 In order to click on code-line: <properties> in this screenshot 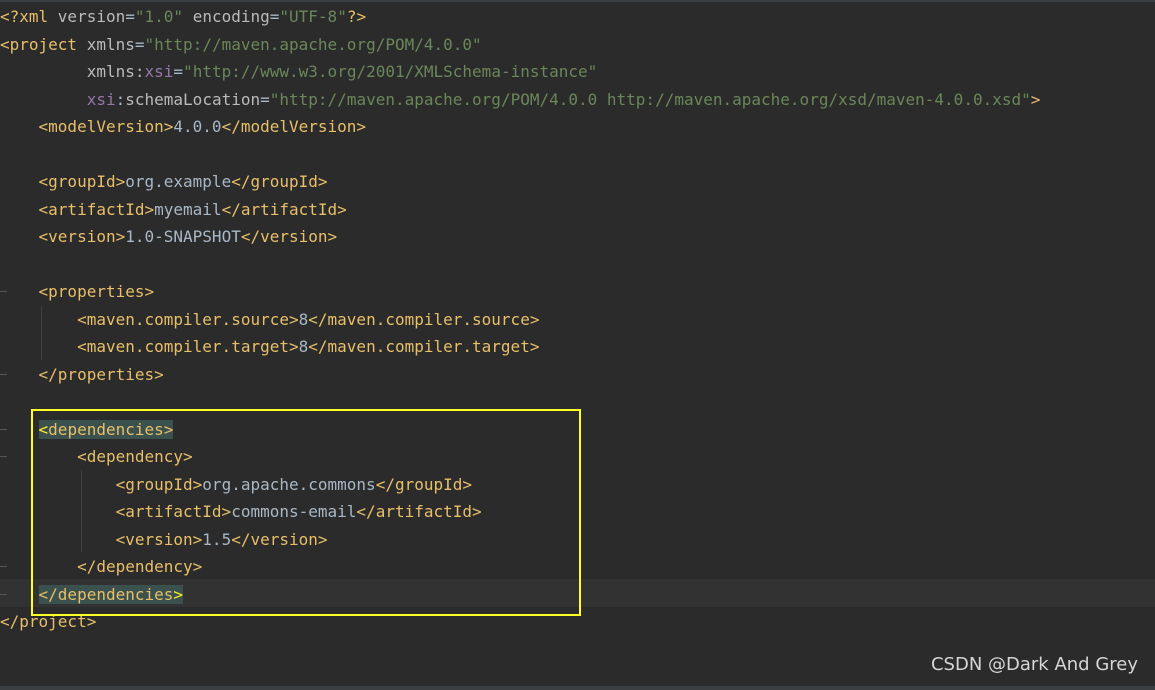, I will do `click(77, 291)`.